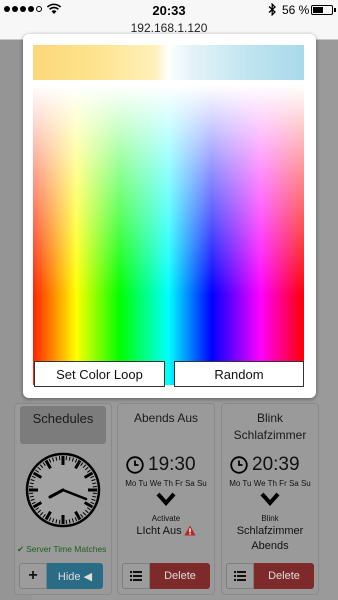  Describe the element at coordinates (63, 490) in the screenshot. I see `analog-clock-icon` at that location.